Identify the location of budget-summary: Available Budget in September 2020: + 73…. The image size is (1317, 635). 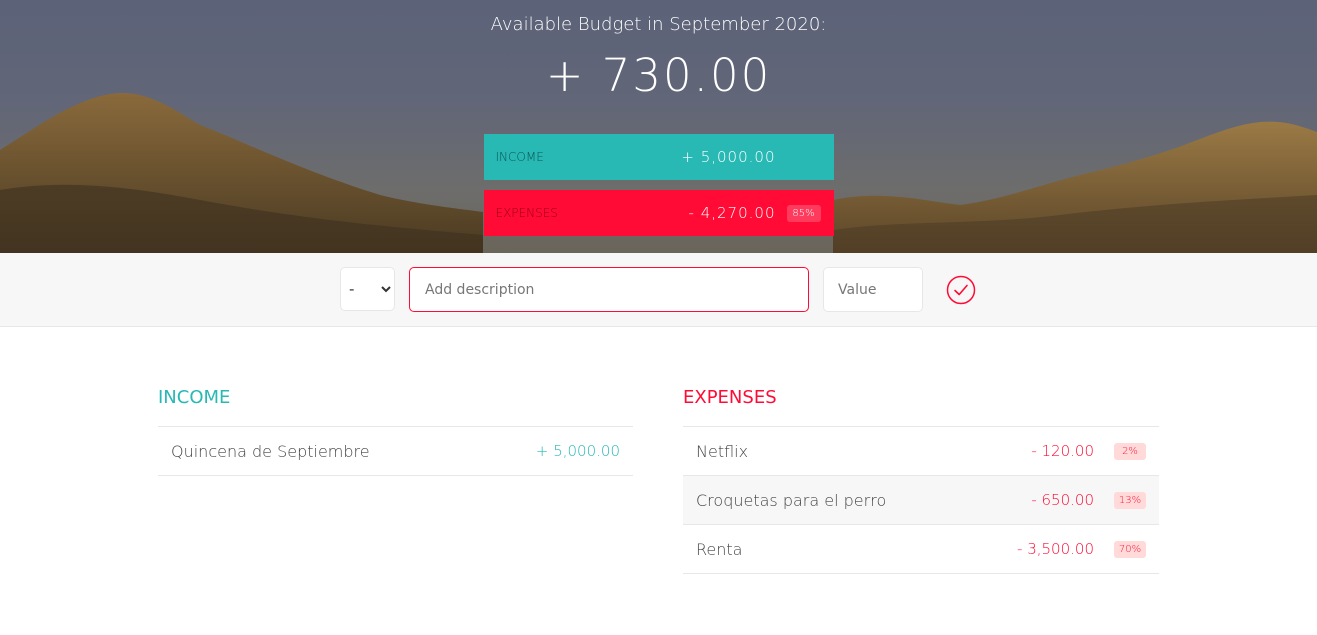
(658, 118).